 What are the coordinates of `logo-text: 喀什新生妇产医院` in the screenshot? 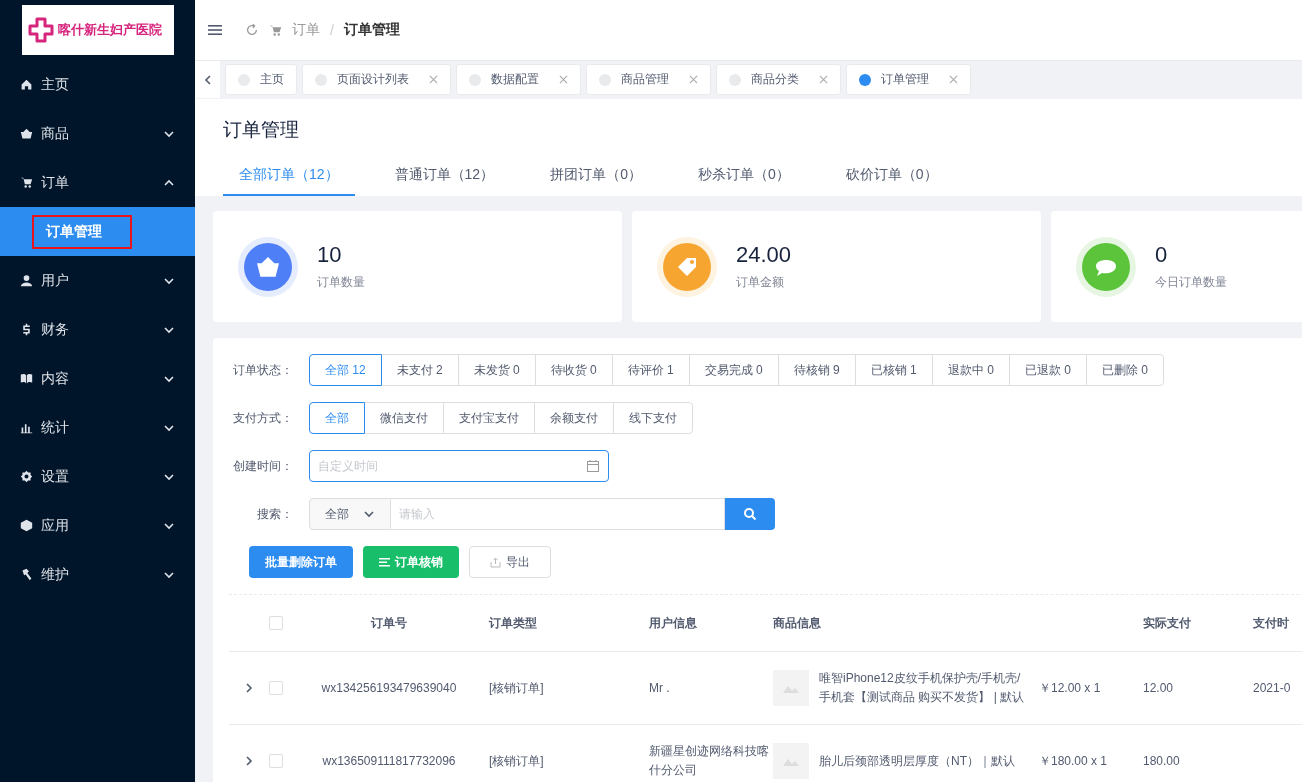 It's located at (109, 30).